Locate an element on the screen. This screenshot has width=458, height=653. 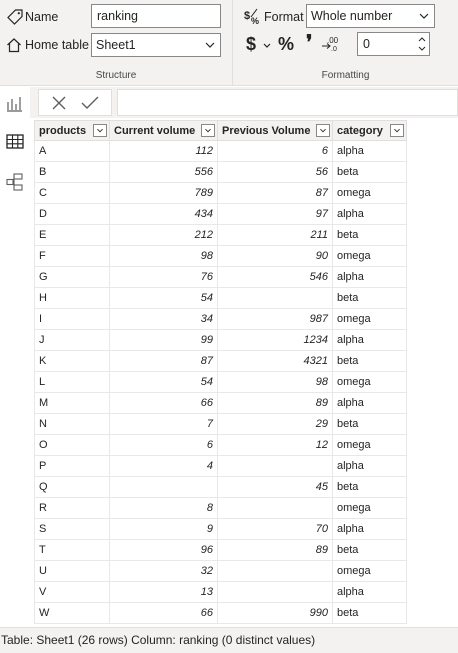
column-header-products: products is located at coordinates (72, 130).